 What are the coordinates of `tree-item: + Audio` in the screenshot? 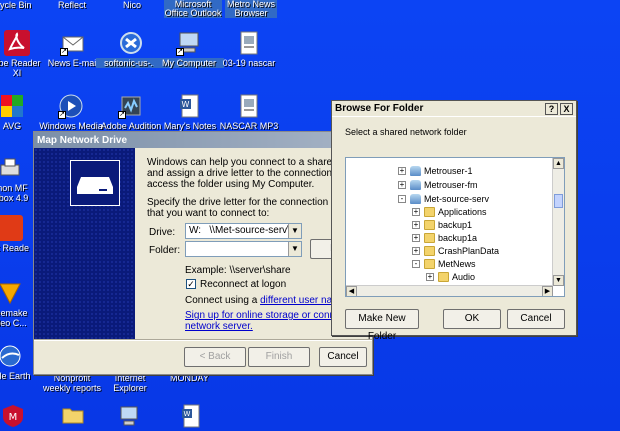 It's located at (450, 276).